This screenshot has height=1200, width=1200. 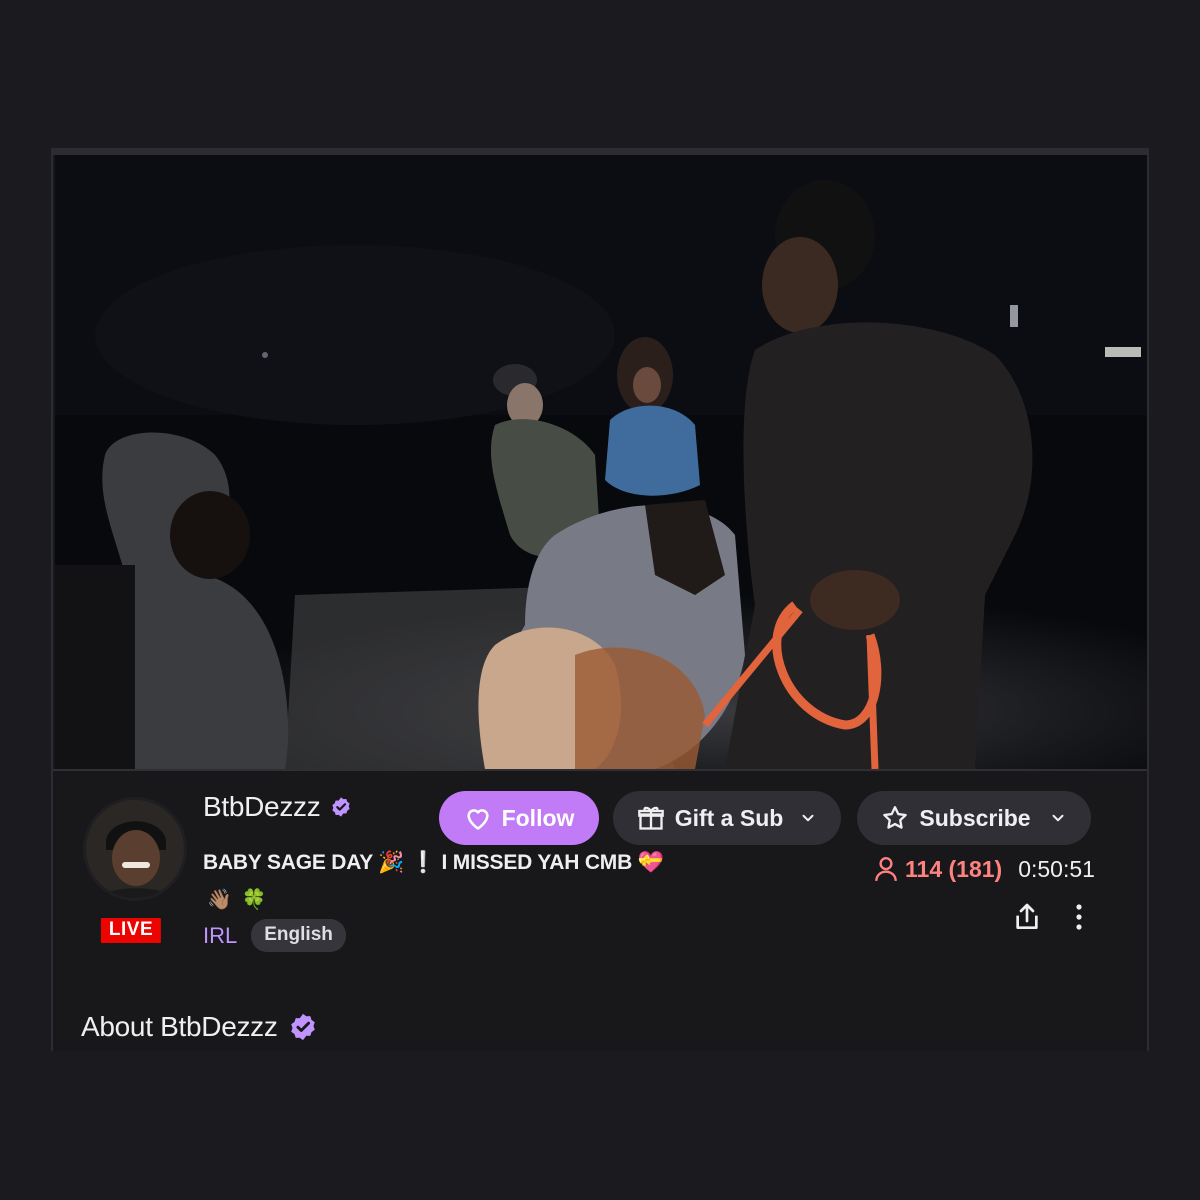 I want to click on stream-title: BABY SAGE DAY 🎉 ❕ I MISSED YAH CMB 💝, so click(x=433, y=862).